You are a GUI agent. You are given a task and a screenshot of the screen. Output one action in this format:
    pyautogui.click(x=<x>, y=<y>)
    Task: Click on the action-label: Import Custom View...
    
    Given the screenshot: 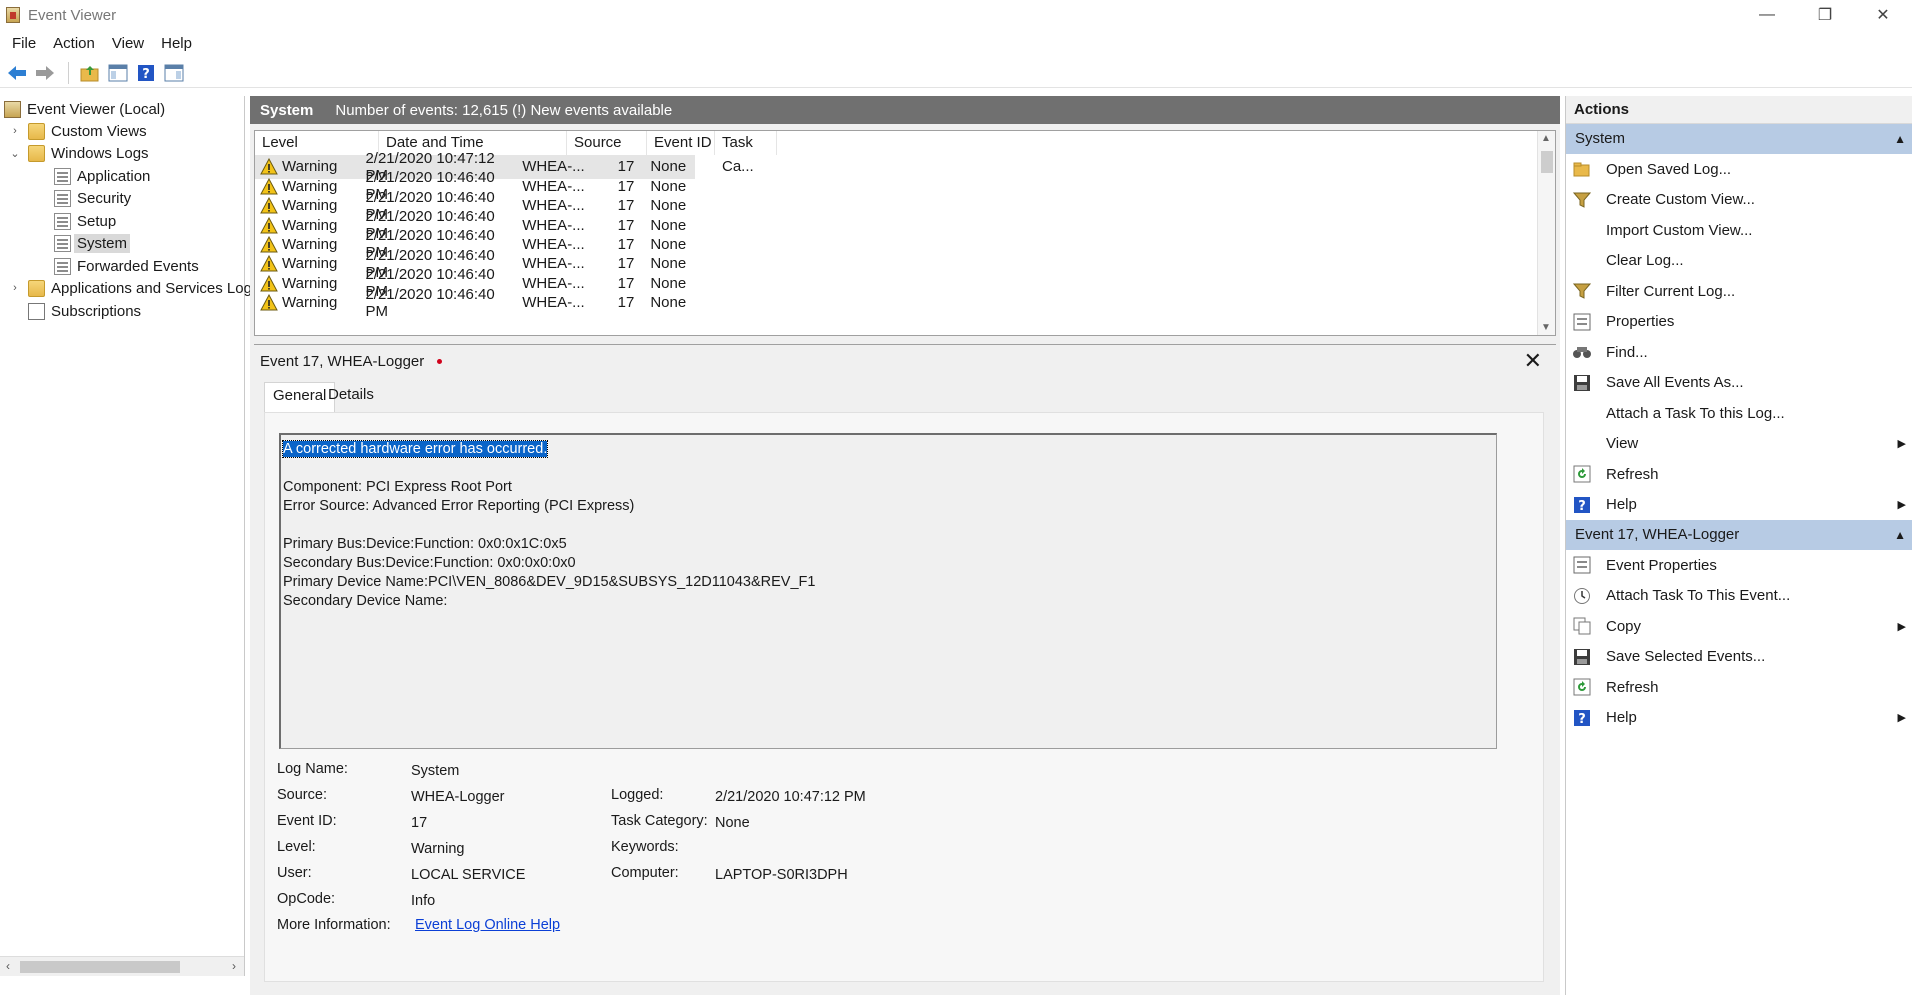 What is the action you would take?
    pyautogui.click(x=1679, y=230)
    